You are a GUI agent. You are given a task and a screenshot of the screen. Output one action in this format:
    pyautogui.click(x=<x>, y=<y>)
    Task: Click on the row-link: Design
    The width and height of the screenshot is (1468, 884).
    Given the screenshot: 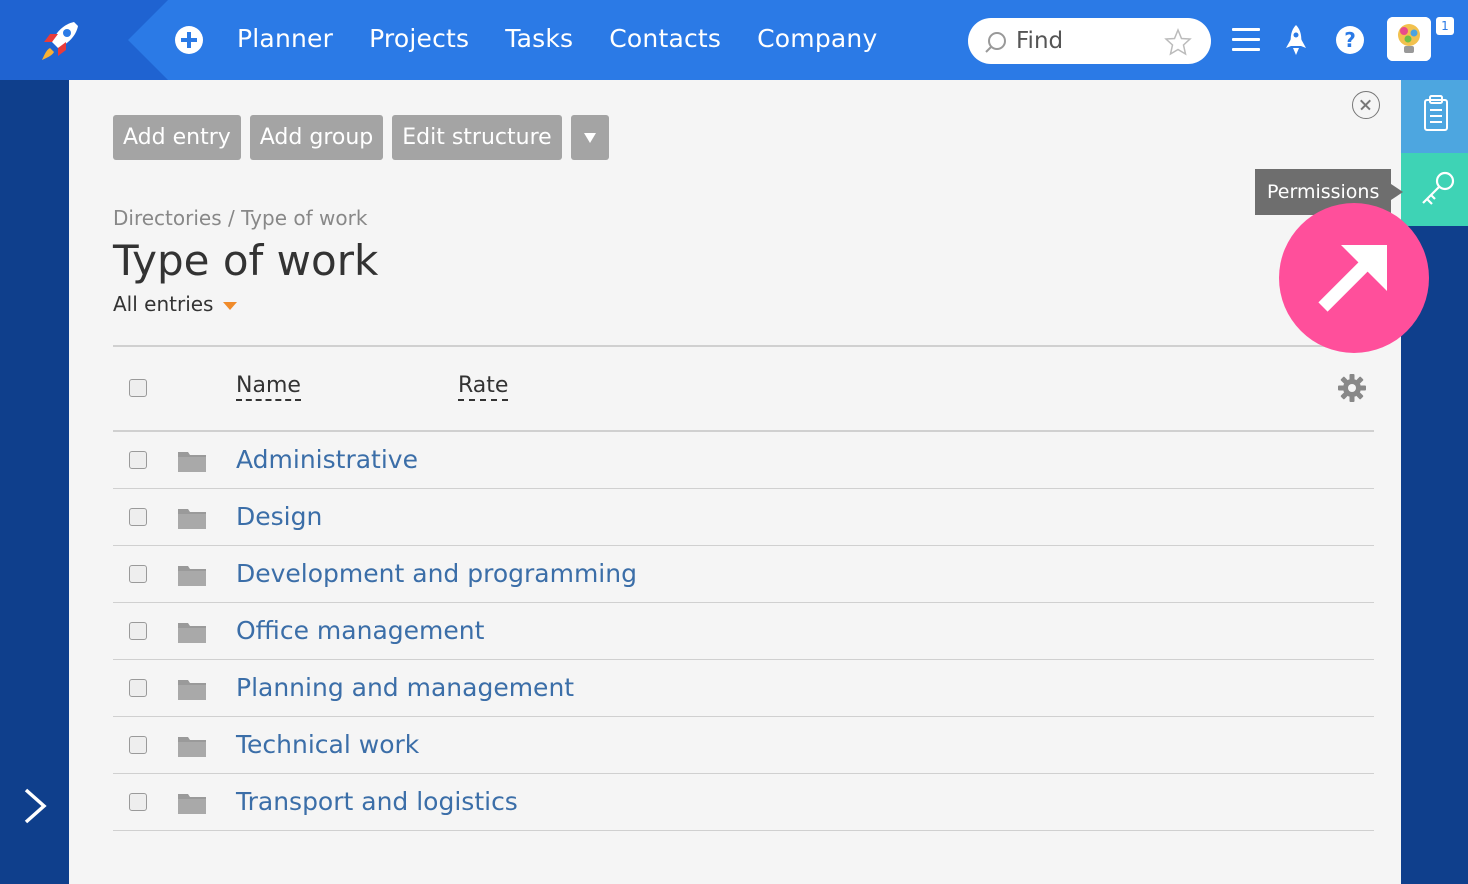 What is the action you would take?
    pyautogui.click(x=279, y=516)
    